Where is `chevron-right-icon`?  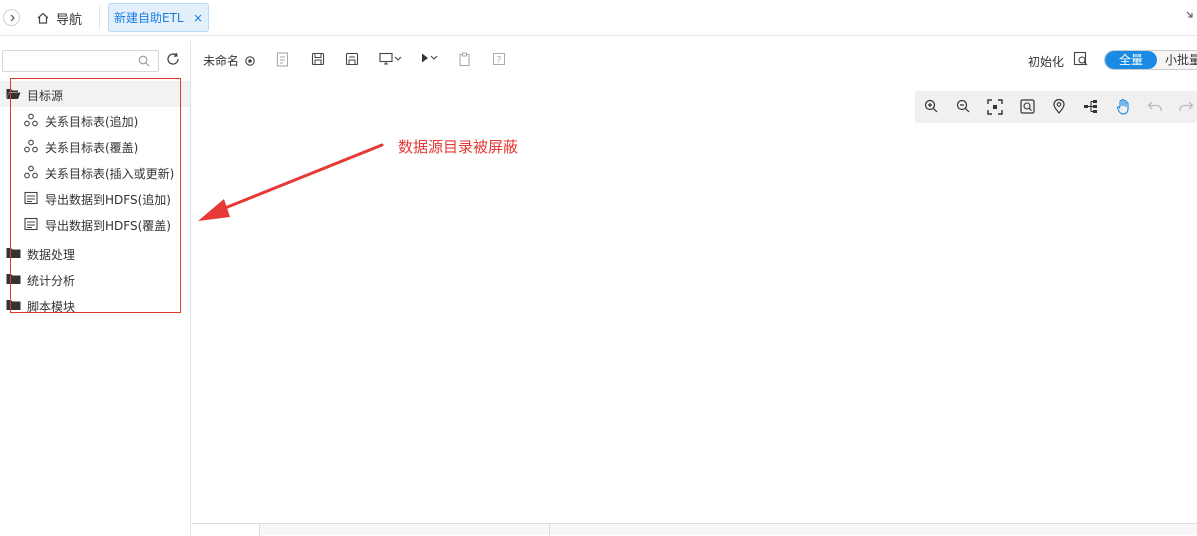
chevron-right-icon is located at coordinates (12, 17).